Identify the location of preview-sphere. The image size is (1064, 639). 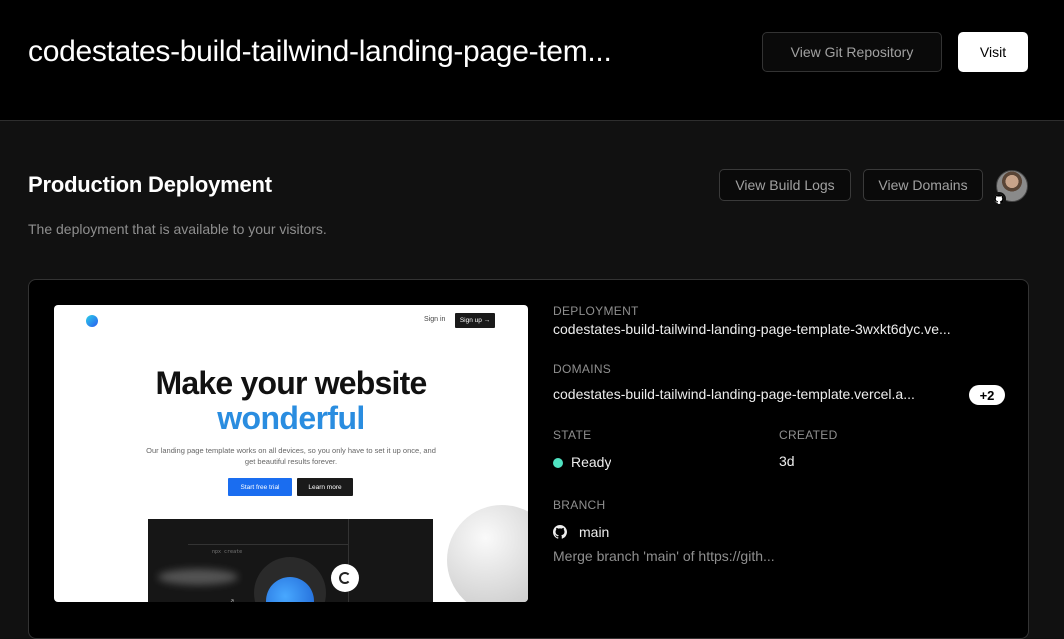
(487, 553).